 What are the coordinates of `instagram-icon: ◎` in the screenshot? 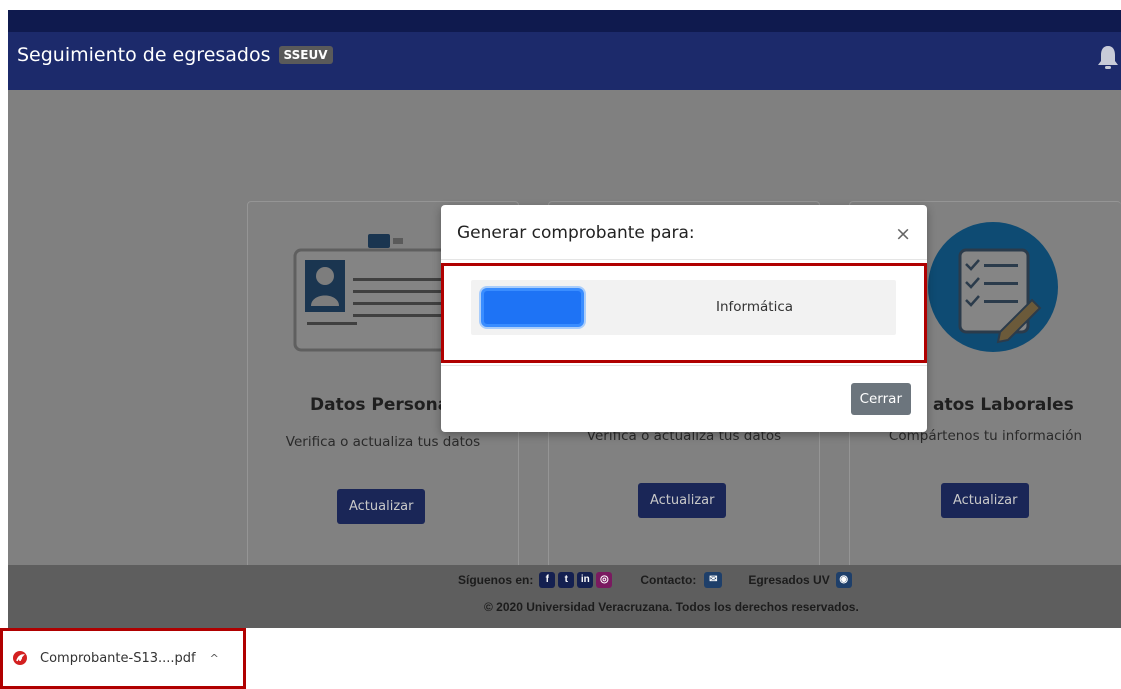 It's located at (604, 580).